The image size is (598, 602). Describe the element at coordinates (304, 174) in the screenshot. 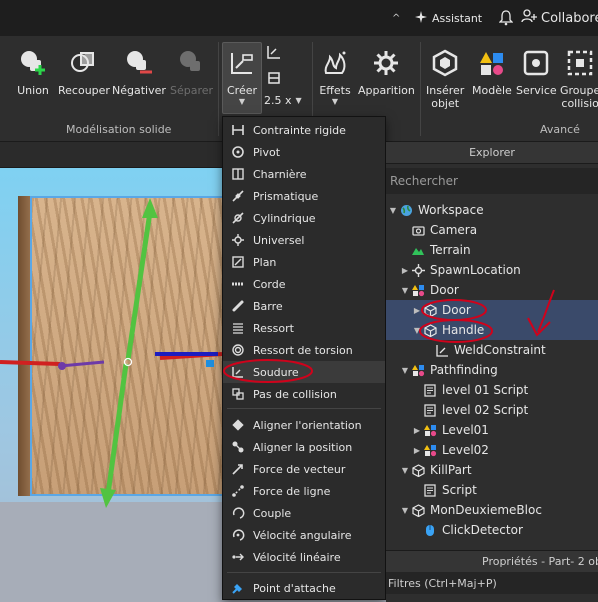

I see `menu-item-hinge: Charnière` at that location.